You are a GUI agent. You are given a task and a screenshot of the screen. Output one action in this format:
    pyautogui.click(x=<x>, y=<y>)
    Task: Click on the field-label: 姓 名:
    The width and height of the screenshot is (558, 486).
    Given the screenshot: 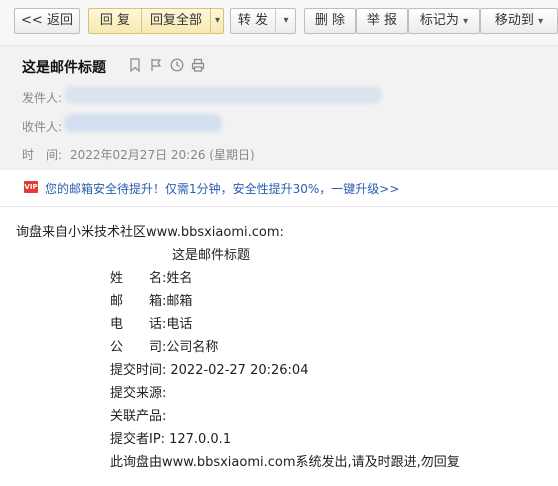 What is the action you would take?
    pyautogui.click(x=138, y=278)
    